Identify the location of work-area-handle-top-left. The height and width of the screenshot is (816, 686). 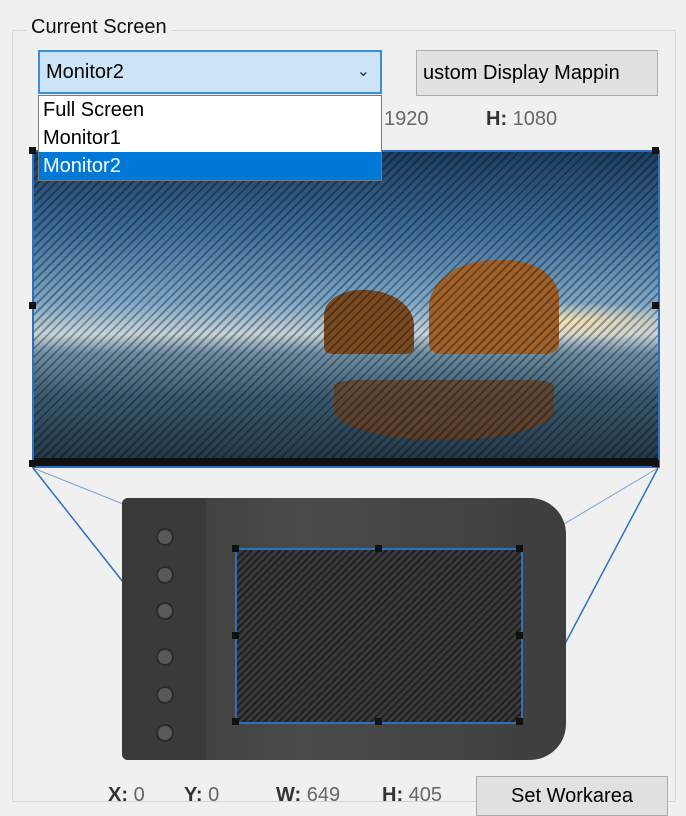
(235, 548).